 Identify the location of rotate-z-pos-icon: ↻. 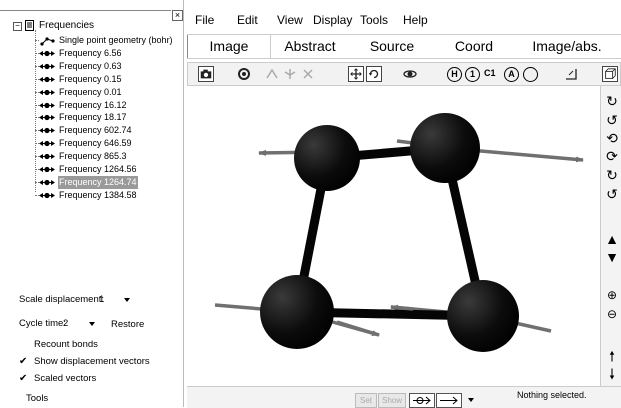
(612, 175).